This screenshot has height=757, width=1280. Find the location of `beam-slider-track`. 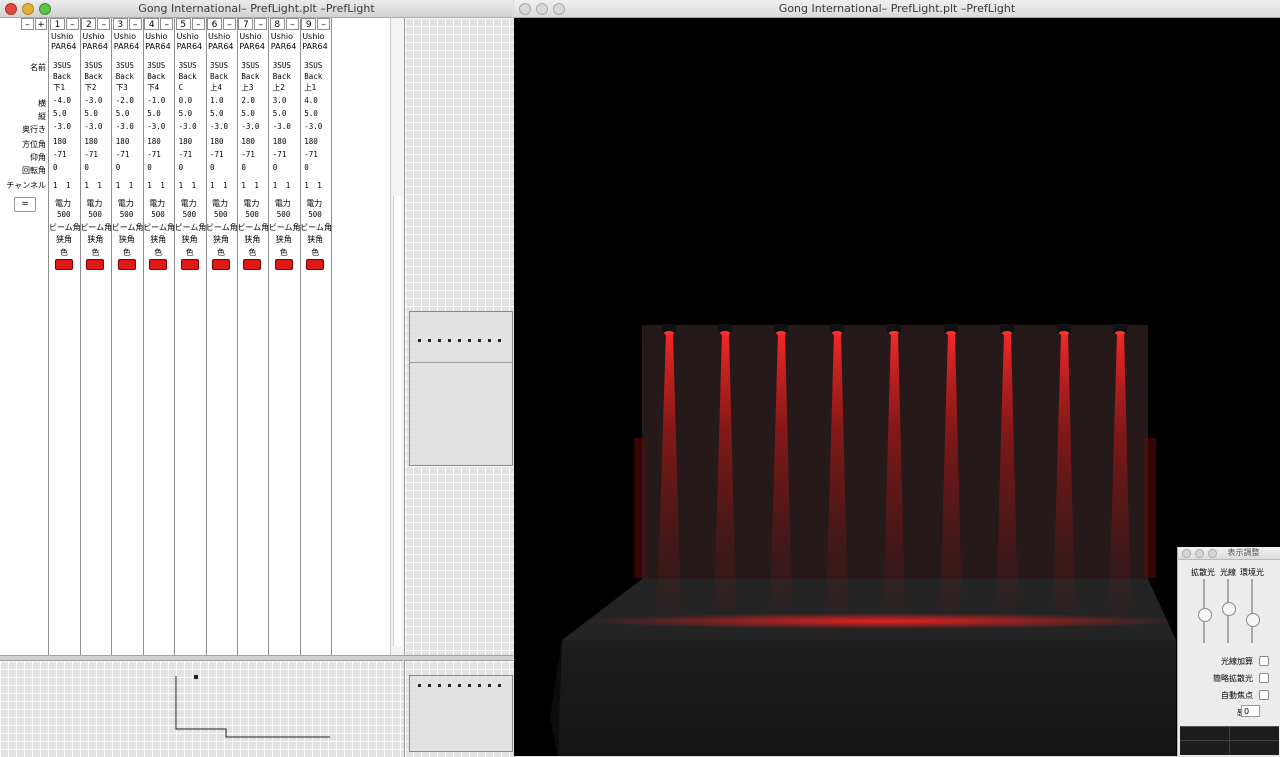

beam-slider-track is located at coordinates (1229, 611).